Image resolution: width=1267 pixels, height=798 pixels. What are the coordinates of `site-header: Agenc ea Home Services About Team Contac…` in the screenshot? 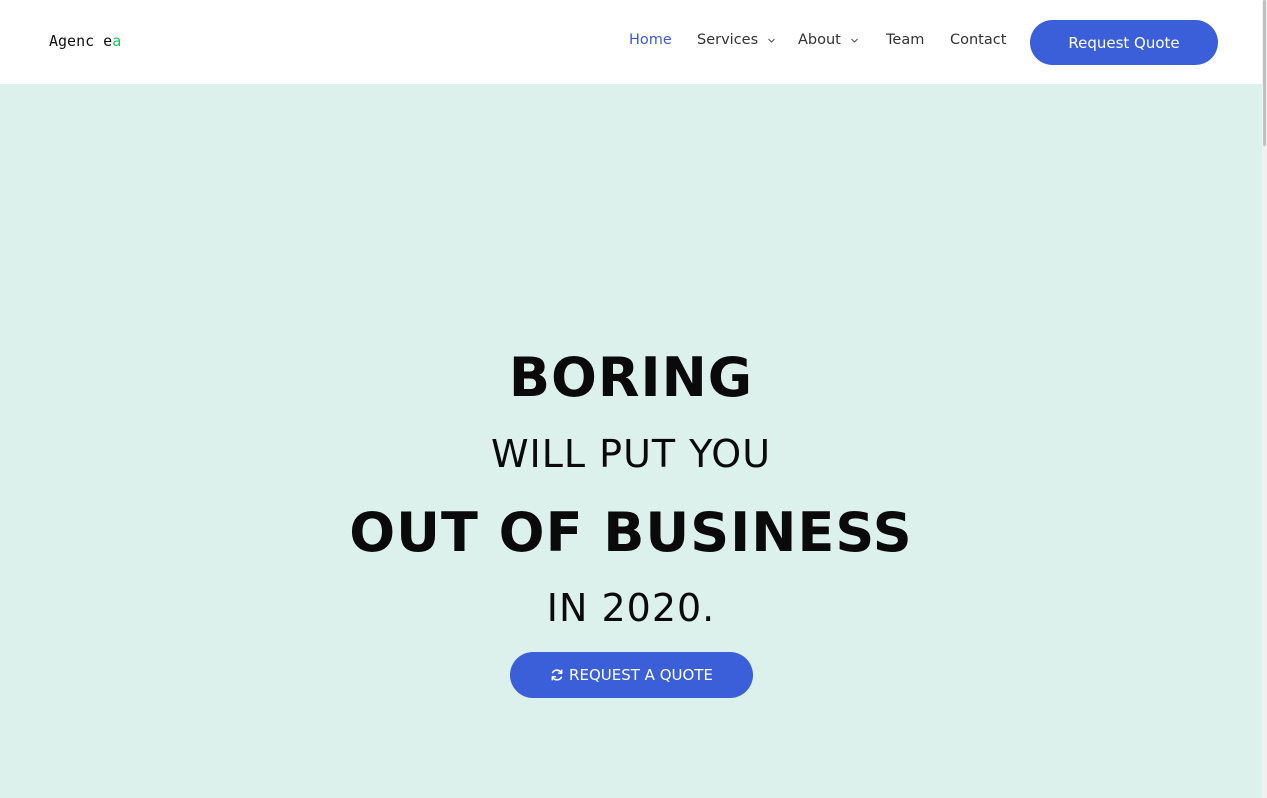 It's located at (631, 42).